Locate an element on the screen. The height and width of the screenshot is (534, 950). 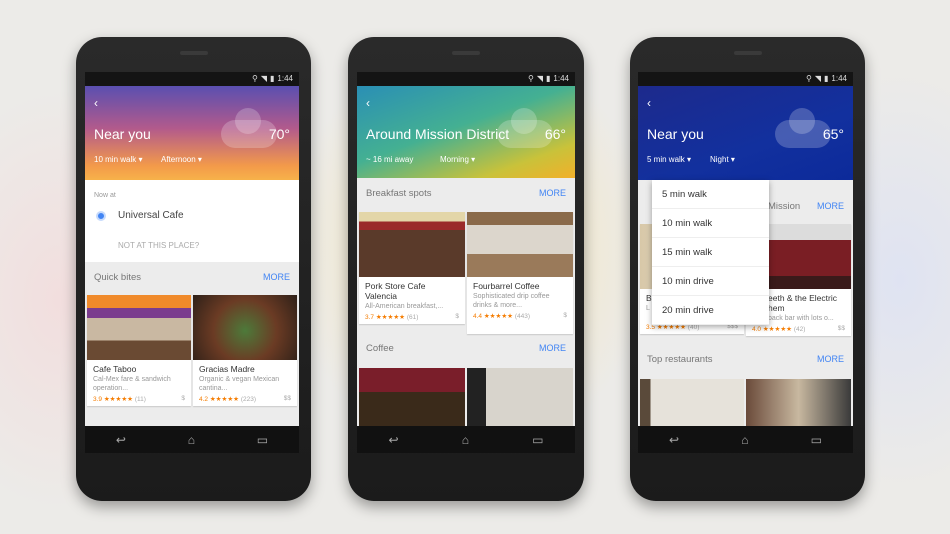
time-dropdown: Afternoon ▾ is located at coordinates (181, 159).